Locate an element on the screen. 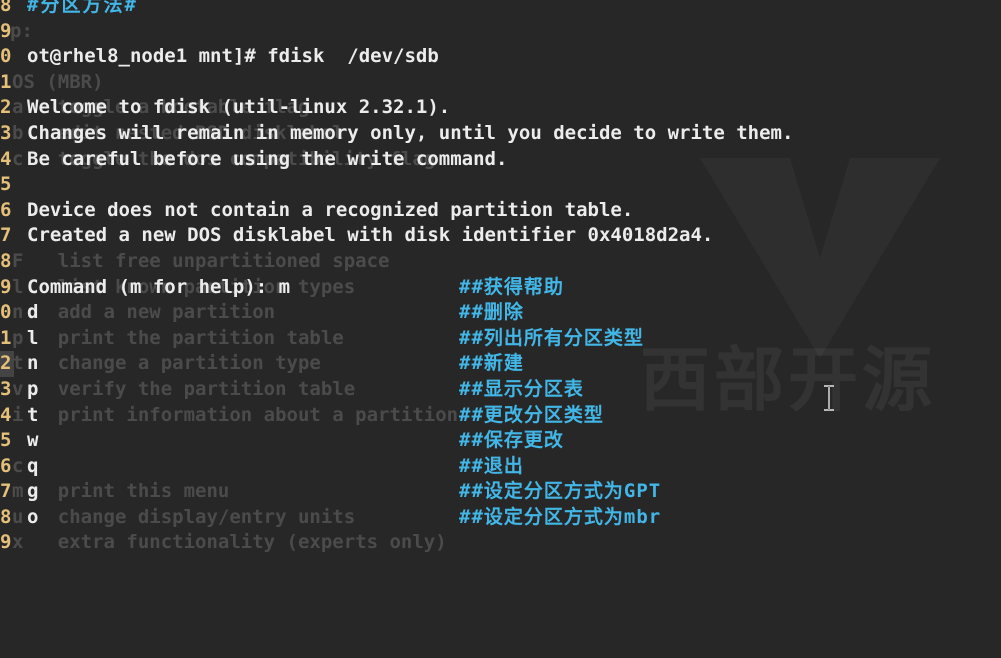 Image resolution: width=1001 pixels, height=658 pixels. menu-comment: ##删除 is located at coordinates (491, 312).